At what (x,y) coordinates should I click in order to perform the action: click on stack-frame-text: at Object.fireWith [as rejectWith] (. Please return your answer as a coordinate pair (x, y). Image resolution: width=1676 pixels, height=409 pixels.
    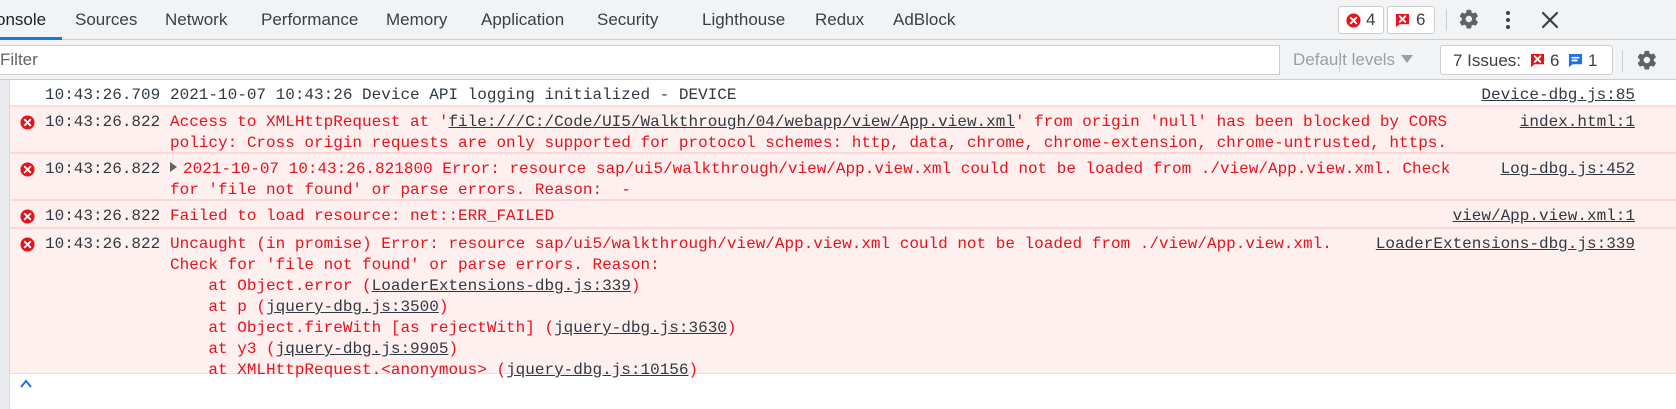
    Looking at the image, I should click on (362, 328).